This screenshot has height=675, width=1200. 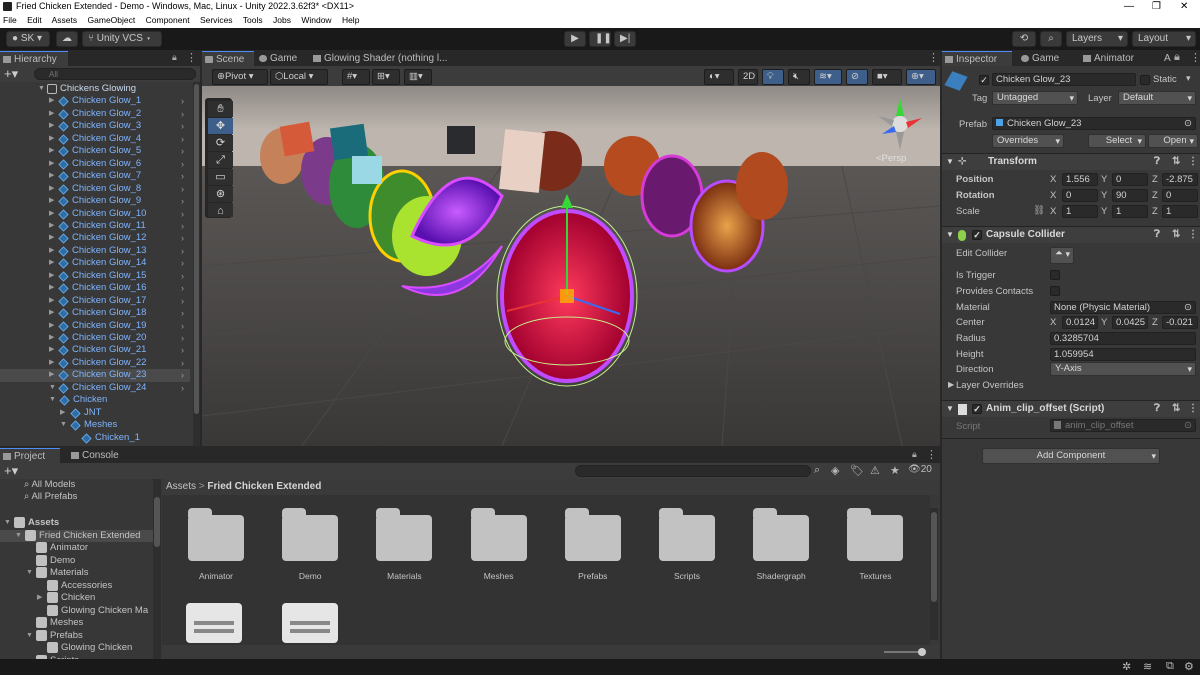 What do you see at coordinates (977, 409) in the screenshot?
I see `script-enabled-checkbox: ✓` at bounding box center [977, 409].